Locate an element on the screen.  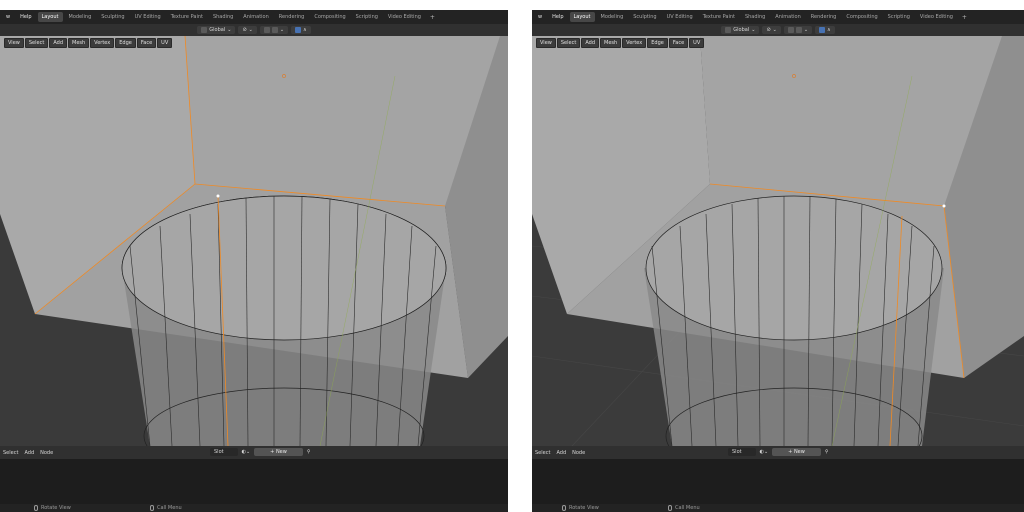
node-editor-header: Select Add Node Slot ◐⌄ + New ⚲ is located at coordinates (778, 452).